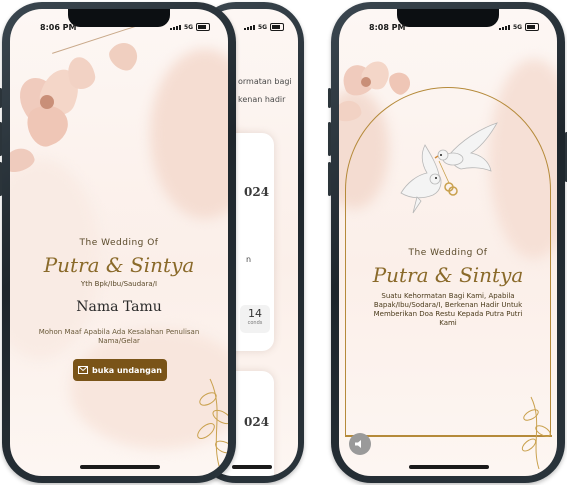 This screenshot has width=567, height=485. I want to click on music-toggle-button, so click(360, 444).